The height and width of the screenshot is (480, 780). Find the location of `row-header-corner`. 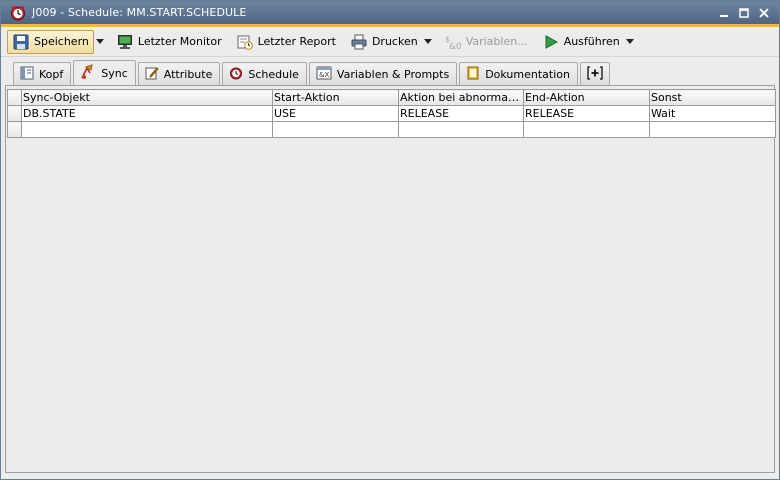

row-header-corner is located at coordinates (14, 97).